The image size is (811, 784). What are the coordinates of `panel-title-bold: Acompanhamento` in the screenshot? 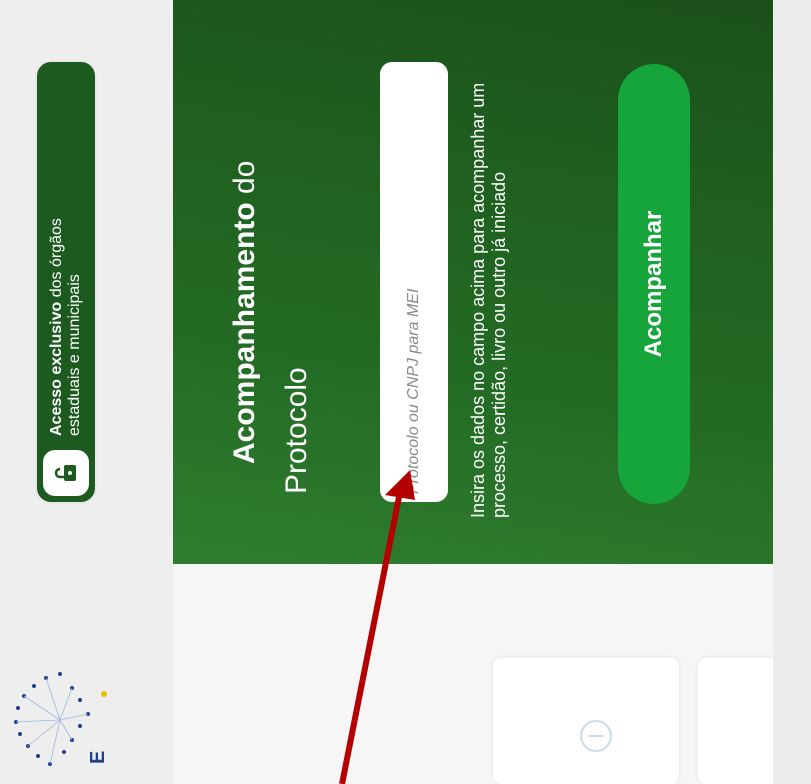 It's located at (244, 333).